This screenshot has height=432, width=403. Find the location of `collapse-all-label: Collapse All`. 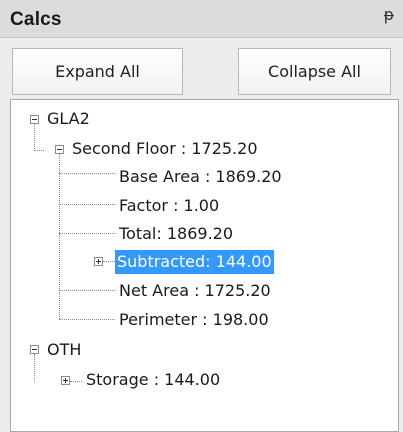

collapse-all-label: Collapse All is located at coordinates (314, 71).